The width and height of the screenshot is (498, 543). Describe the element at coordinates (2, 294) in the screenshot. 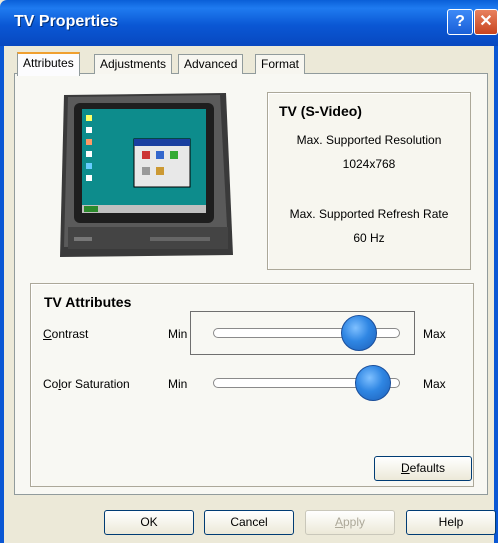

I see `window-frame-left` at that location.